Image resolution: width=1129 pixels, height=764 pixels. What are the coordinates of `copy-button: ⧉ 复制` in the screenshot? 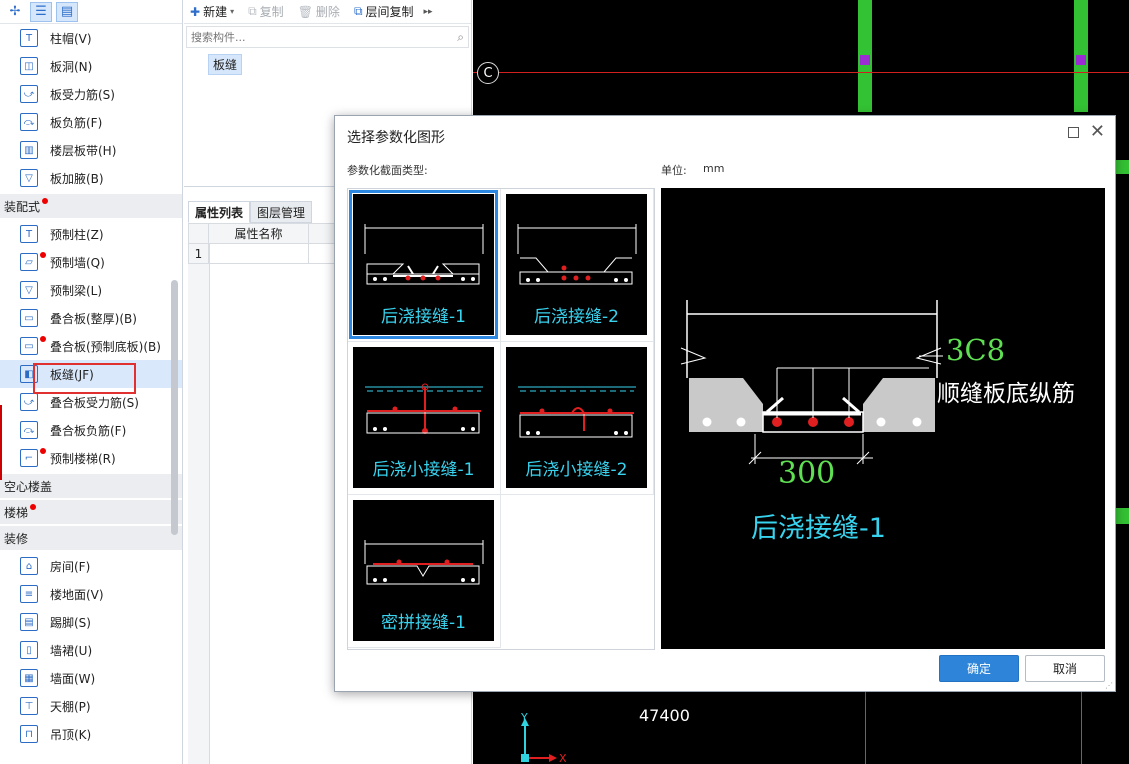 It's located at (266, 11).